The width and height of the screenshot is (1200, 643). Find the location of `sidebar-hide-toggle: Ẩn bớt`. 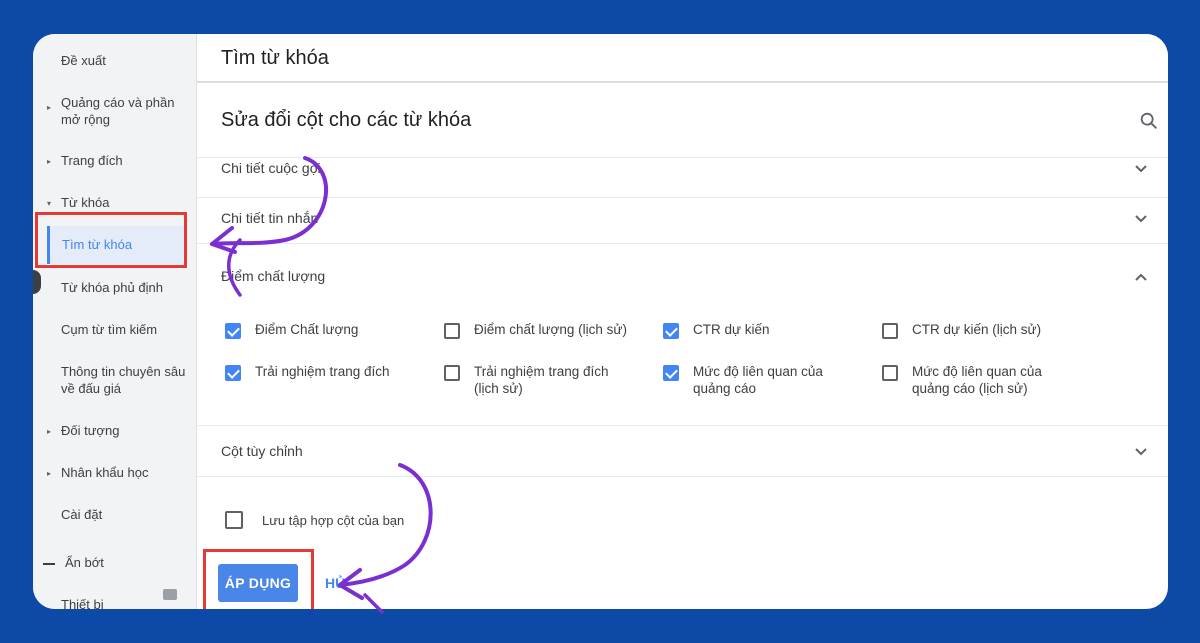

sidebar-hide-toggle: Ẩn bớt is located at coordinates (73, 562).